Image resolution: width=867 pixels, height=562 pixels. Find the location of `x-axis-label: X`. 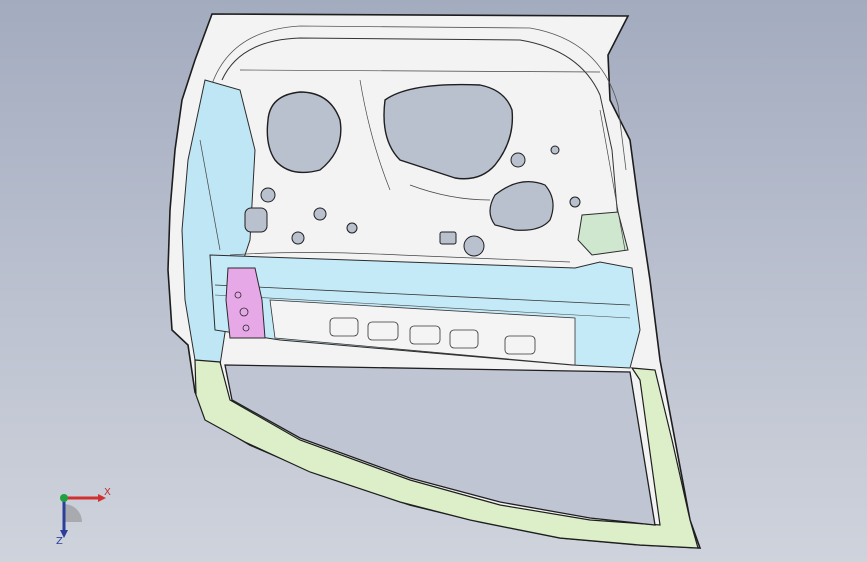

x-axis-label: X is located at coordinates (107, 492).